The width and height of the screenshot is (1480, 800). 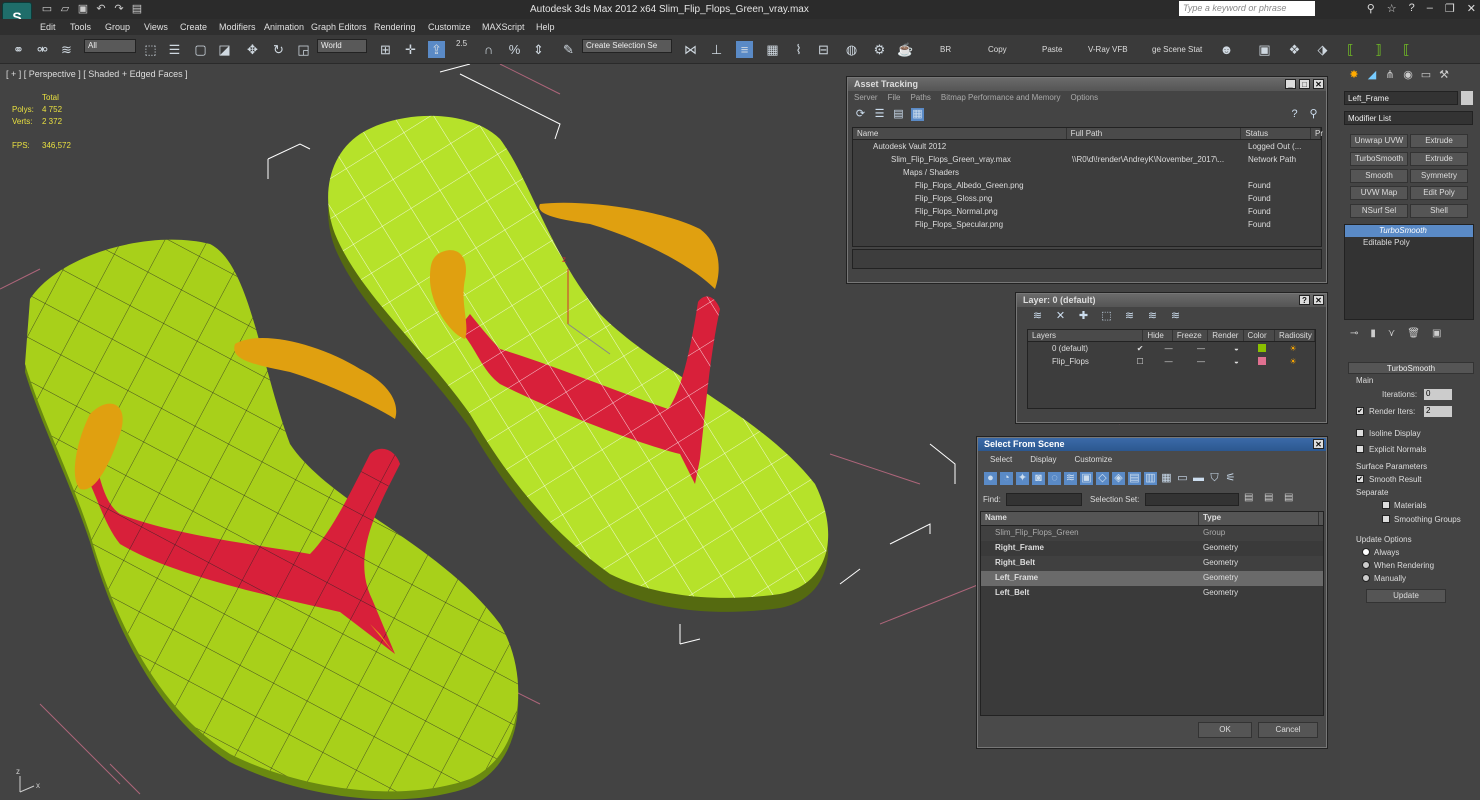 What do you see at coordinates (1198, 478) in the screenshot?
I see `select-invert-icon: ▬` at bounding box center [1198, 478].